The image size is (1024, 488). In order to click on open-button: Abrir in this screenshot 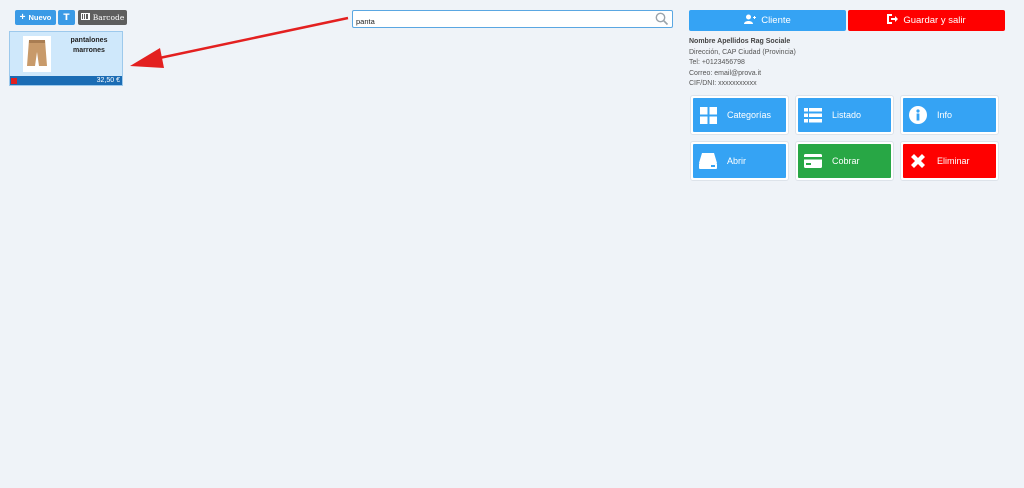, I will do `click(739, 161)`.